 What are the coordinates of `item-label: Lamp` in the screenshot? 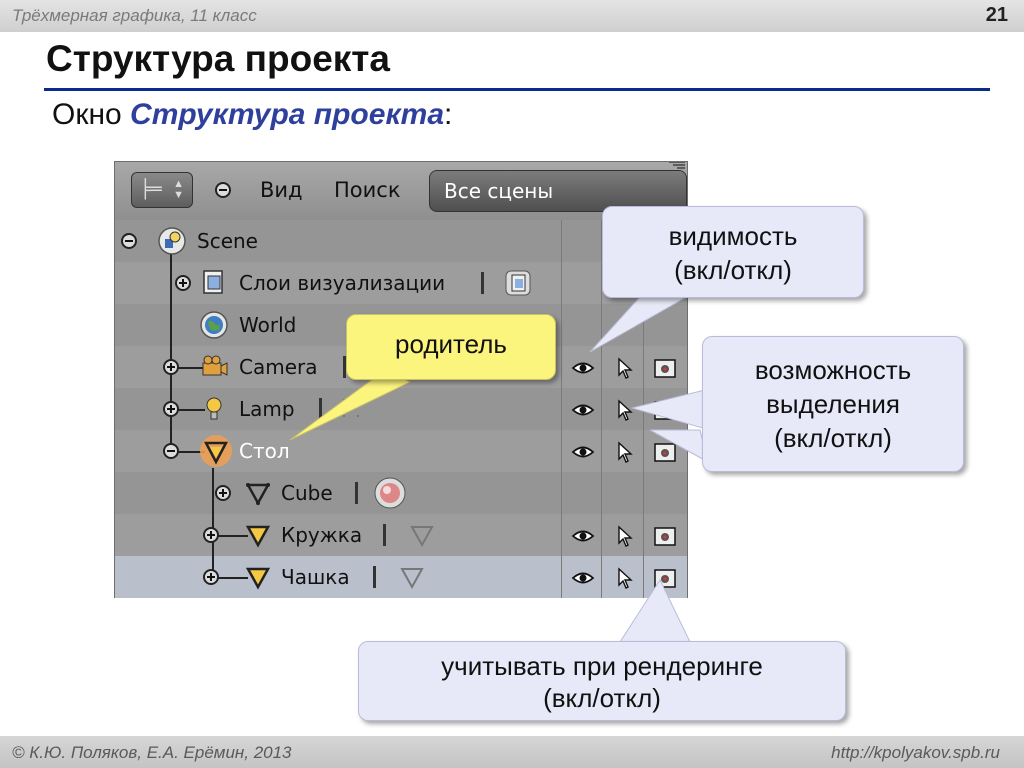 It's located at (267, 409).